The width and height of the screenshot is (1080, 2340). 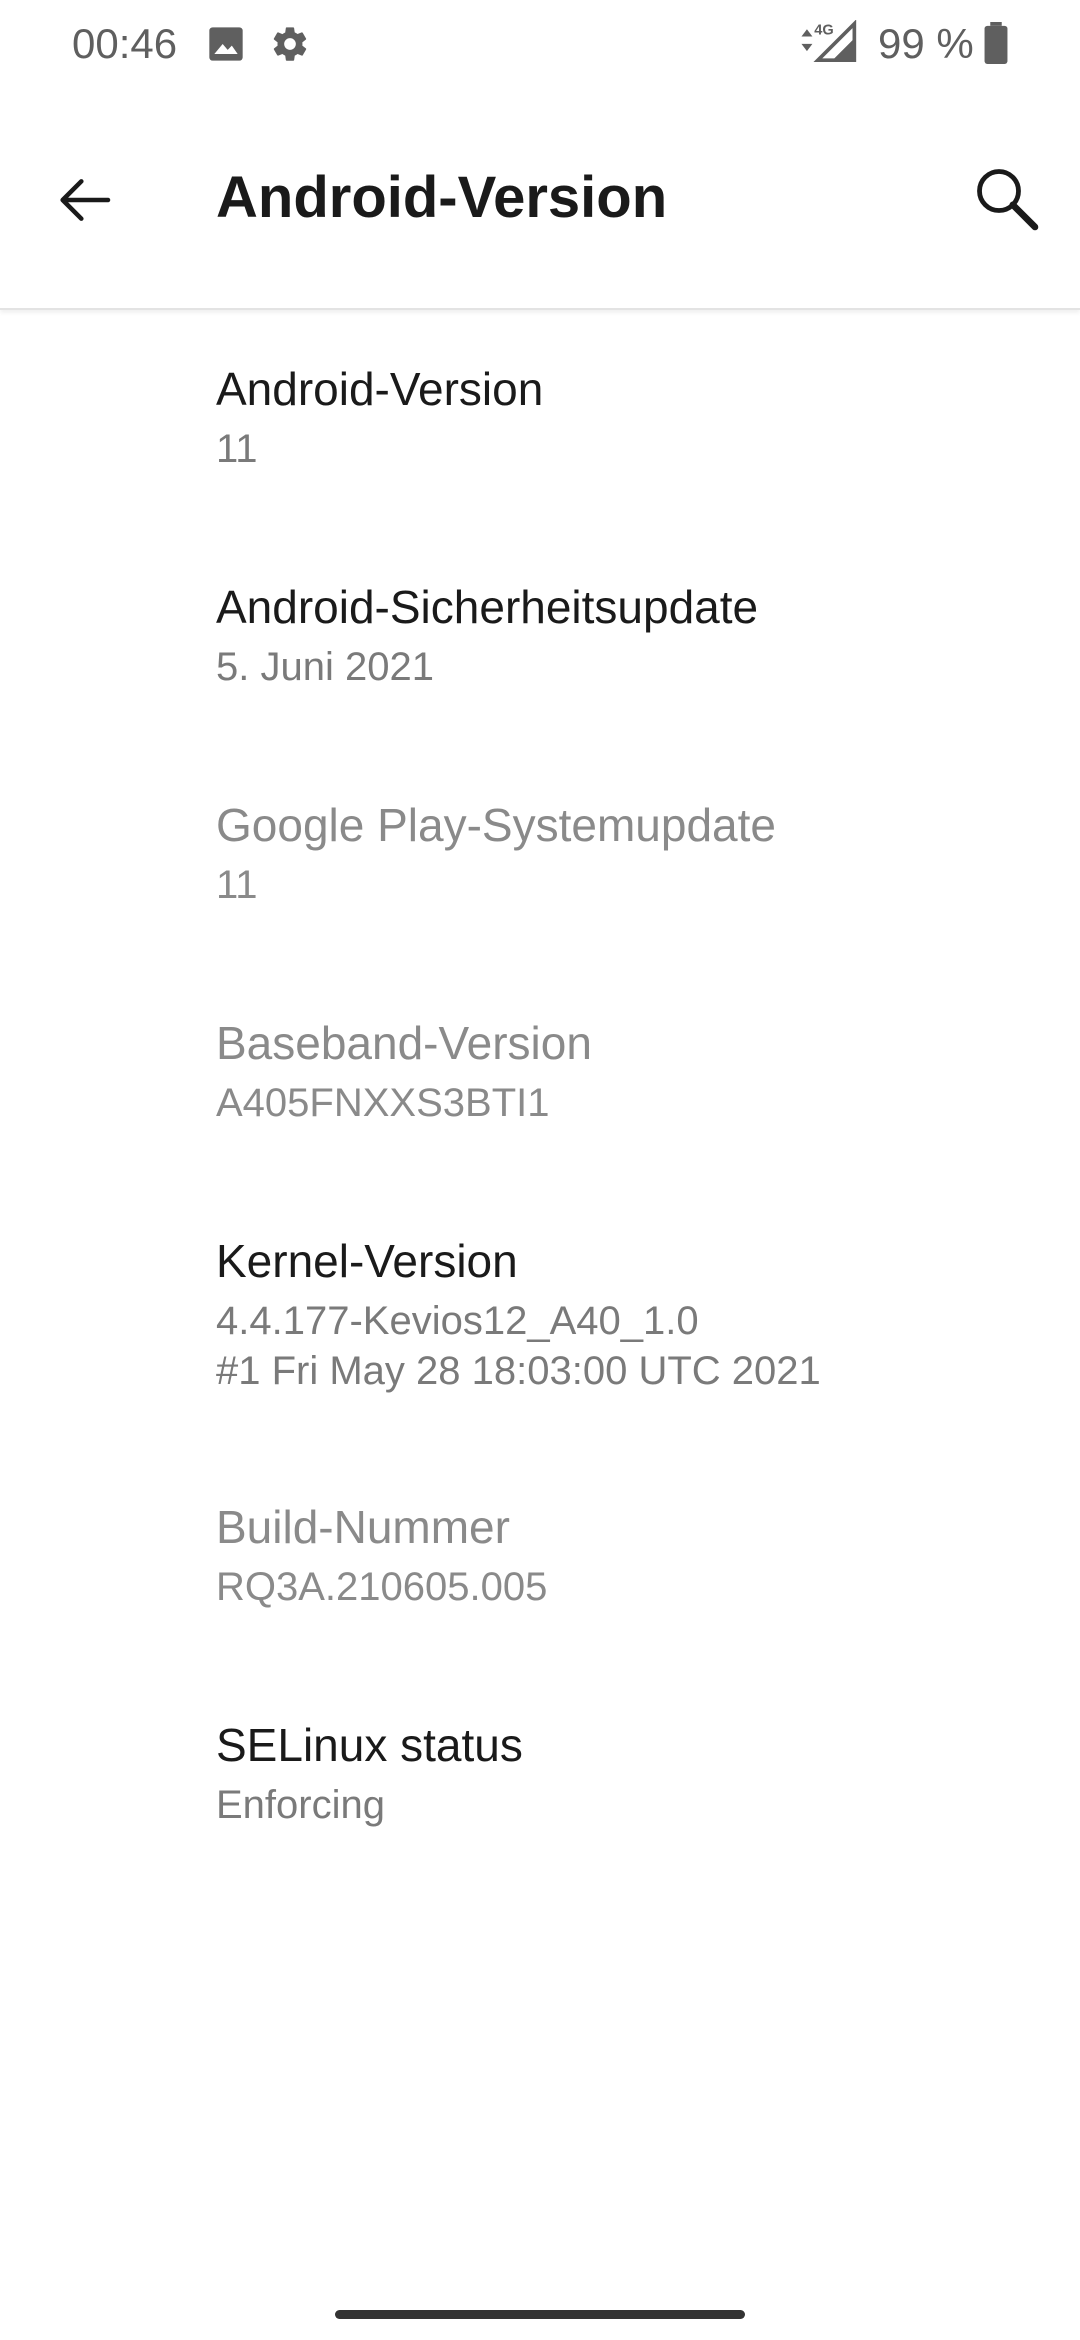 I want to click on status-bar: 00:46 4G 99 %, so click(x=540, y=45).